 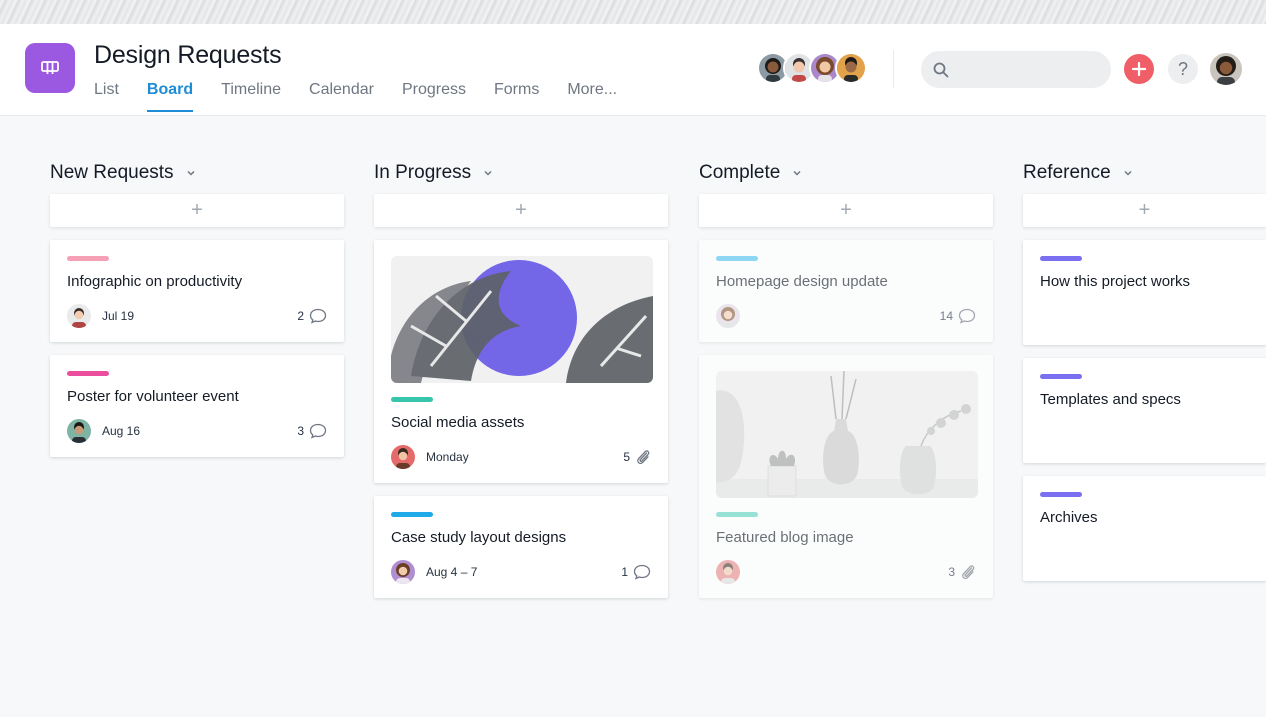 I want to click on task-title: Poster for volunteer event, so click(x=153, y=396).